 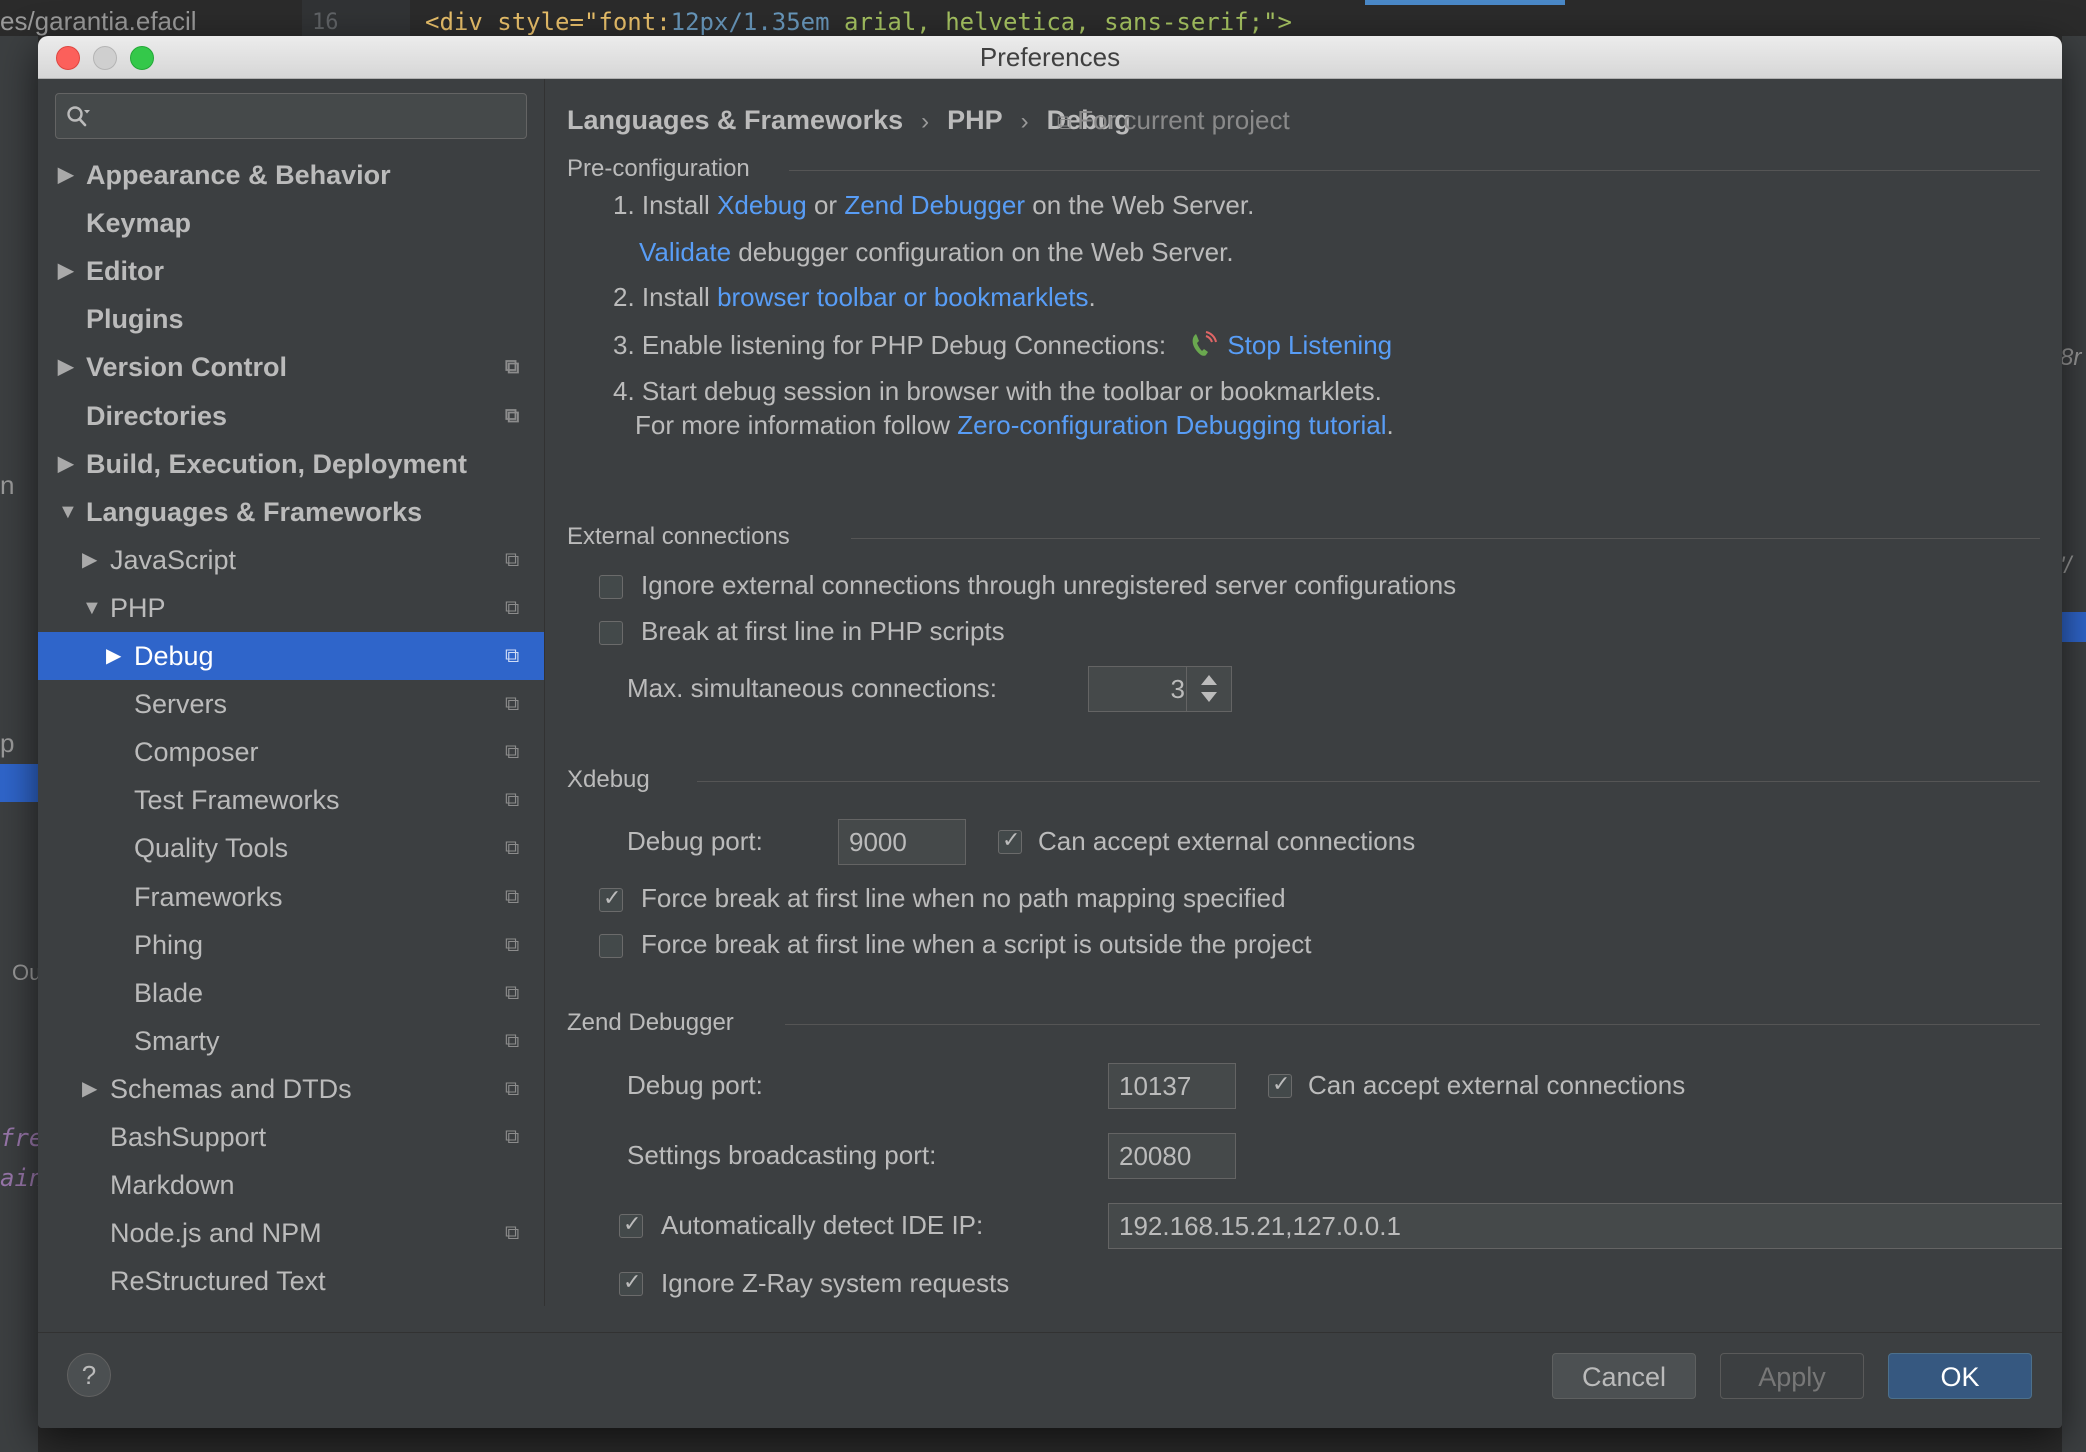 I want to click on sidebar-item-build-execution-deployment: ▶ Build, Execution, Deployment, so click(x=291, y=464).